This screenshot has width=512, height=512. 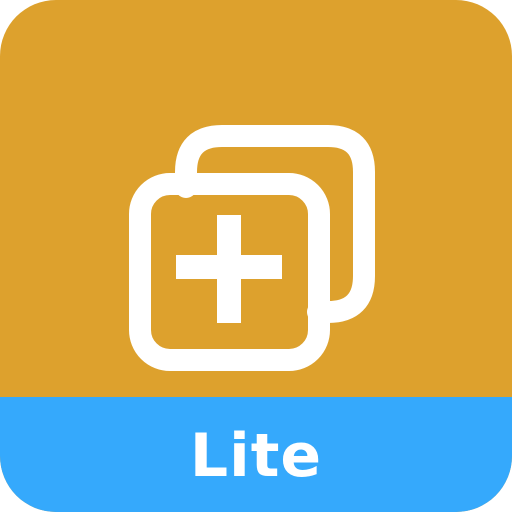 I want to click on banner-label: Lite, so click(x=256, y=455).